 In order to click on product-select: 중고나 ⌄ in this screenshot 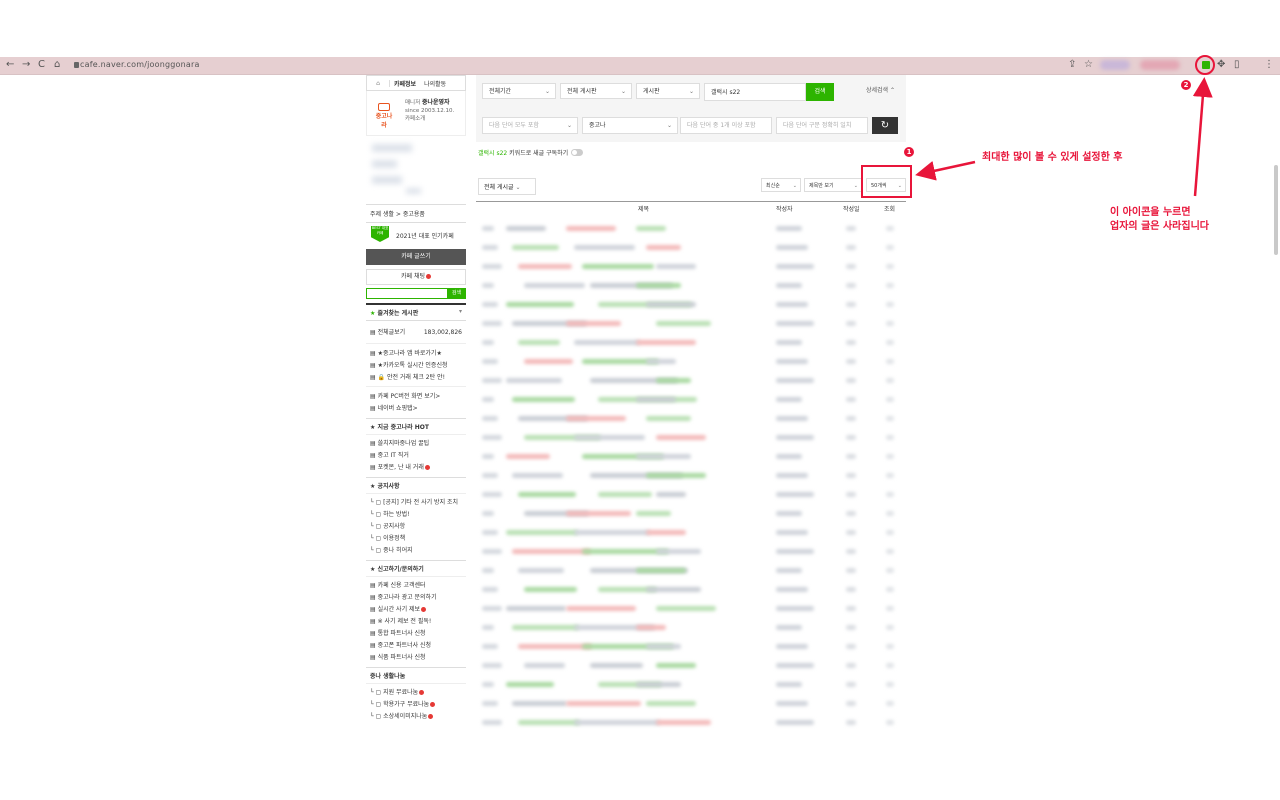, I will do `click(630, 125)`.